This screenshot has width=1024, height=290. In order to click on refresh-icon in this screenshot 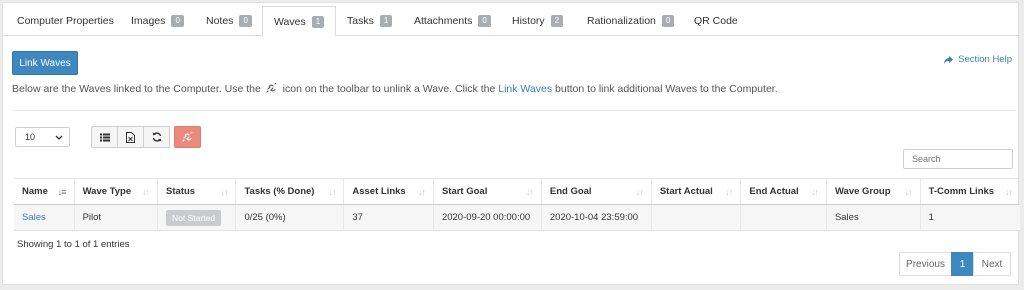, I will do `click(156, 137)`.